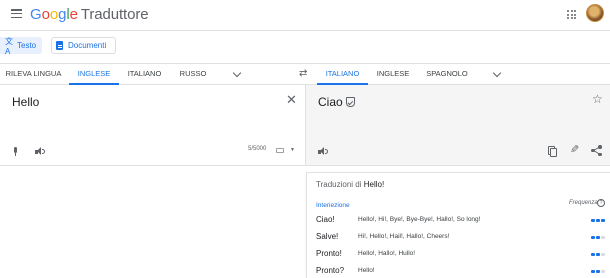 Image resolution: width=610 pixels, height=278 pixels. Describe the element at coordinates (305, 15) in the screenshot. I see `app-header: Google Traduttore` at that location.